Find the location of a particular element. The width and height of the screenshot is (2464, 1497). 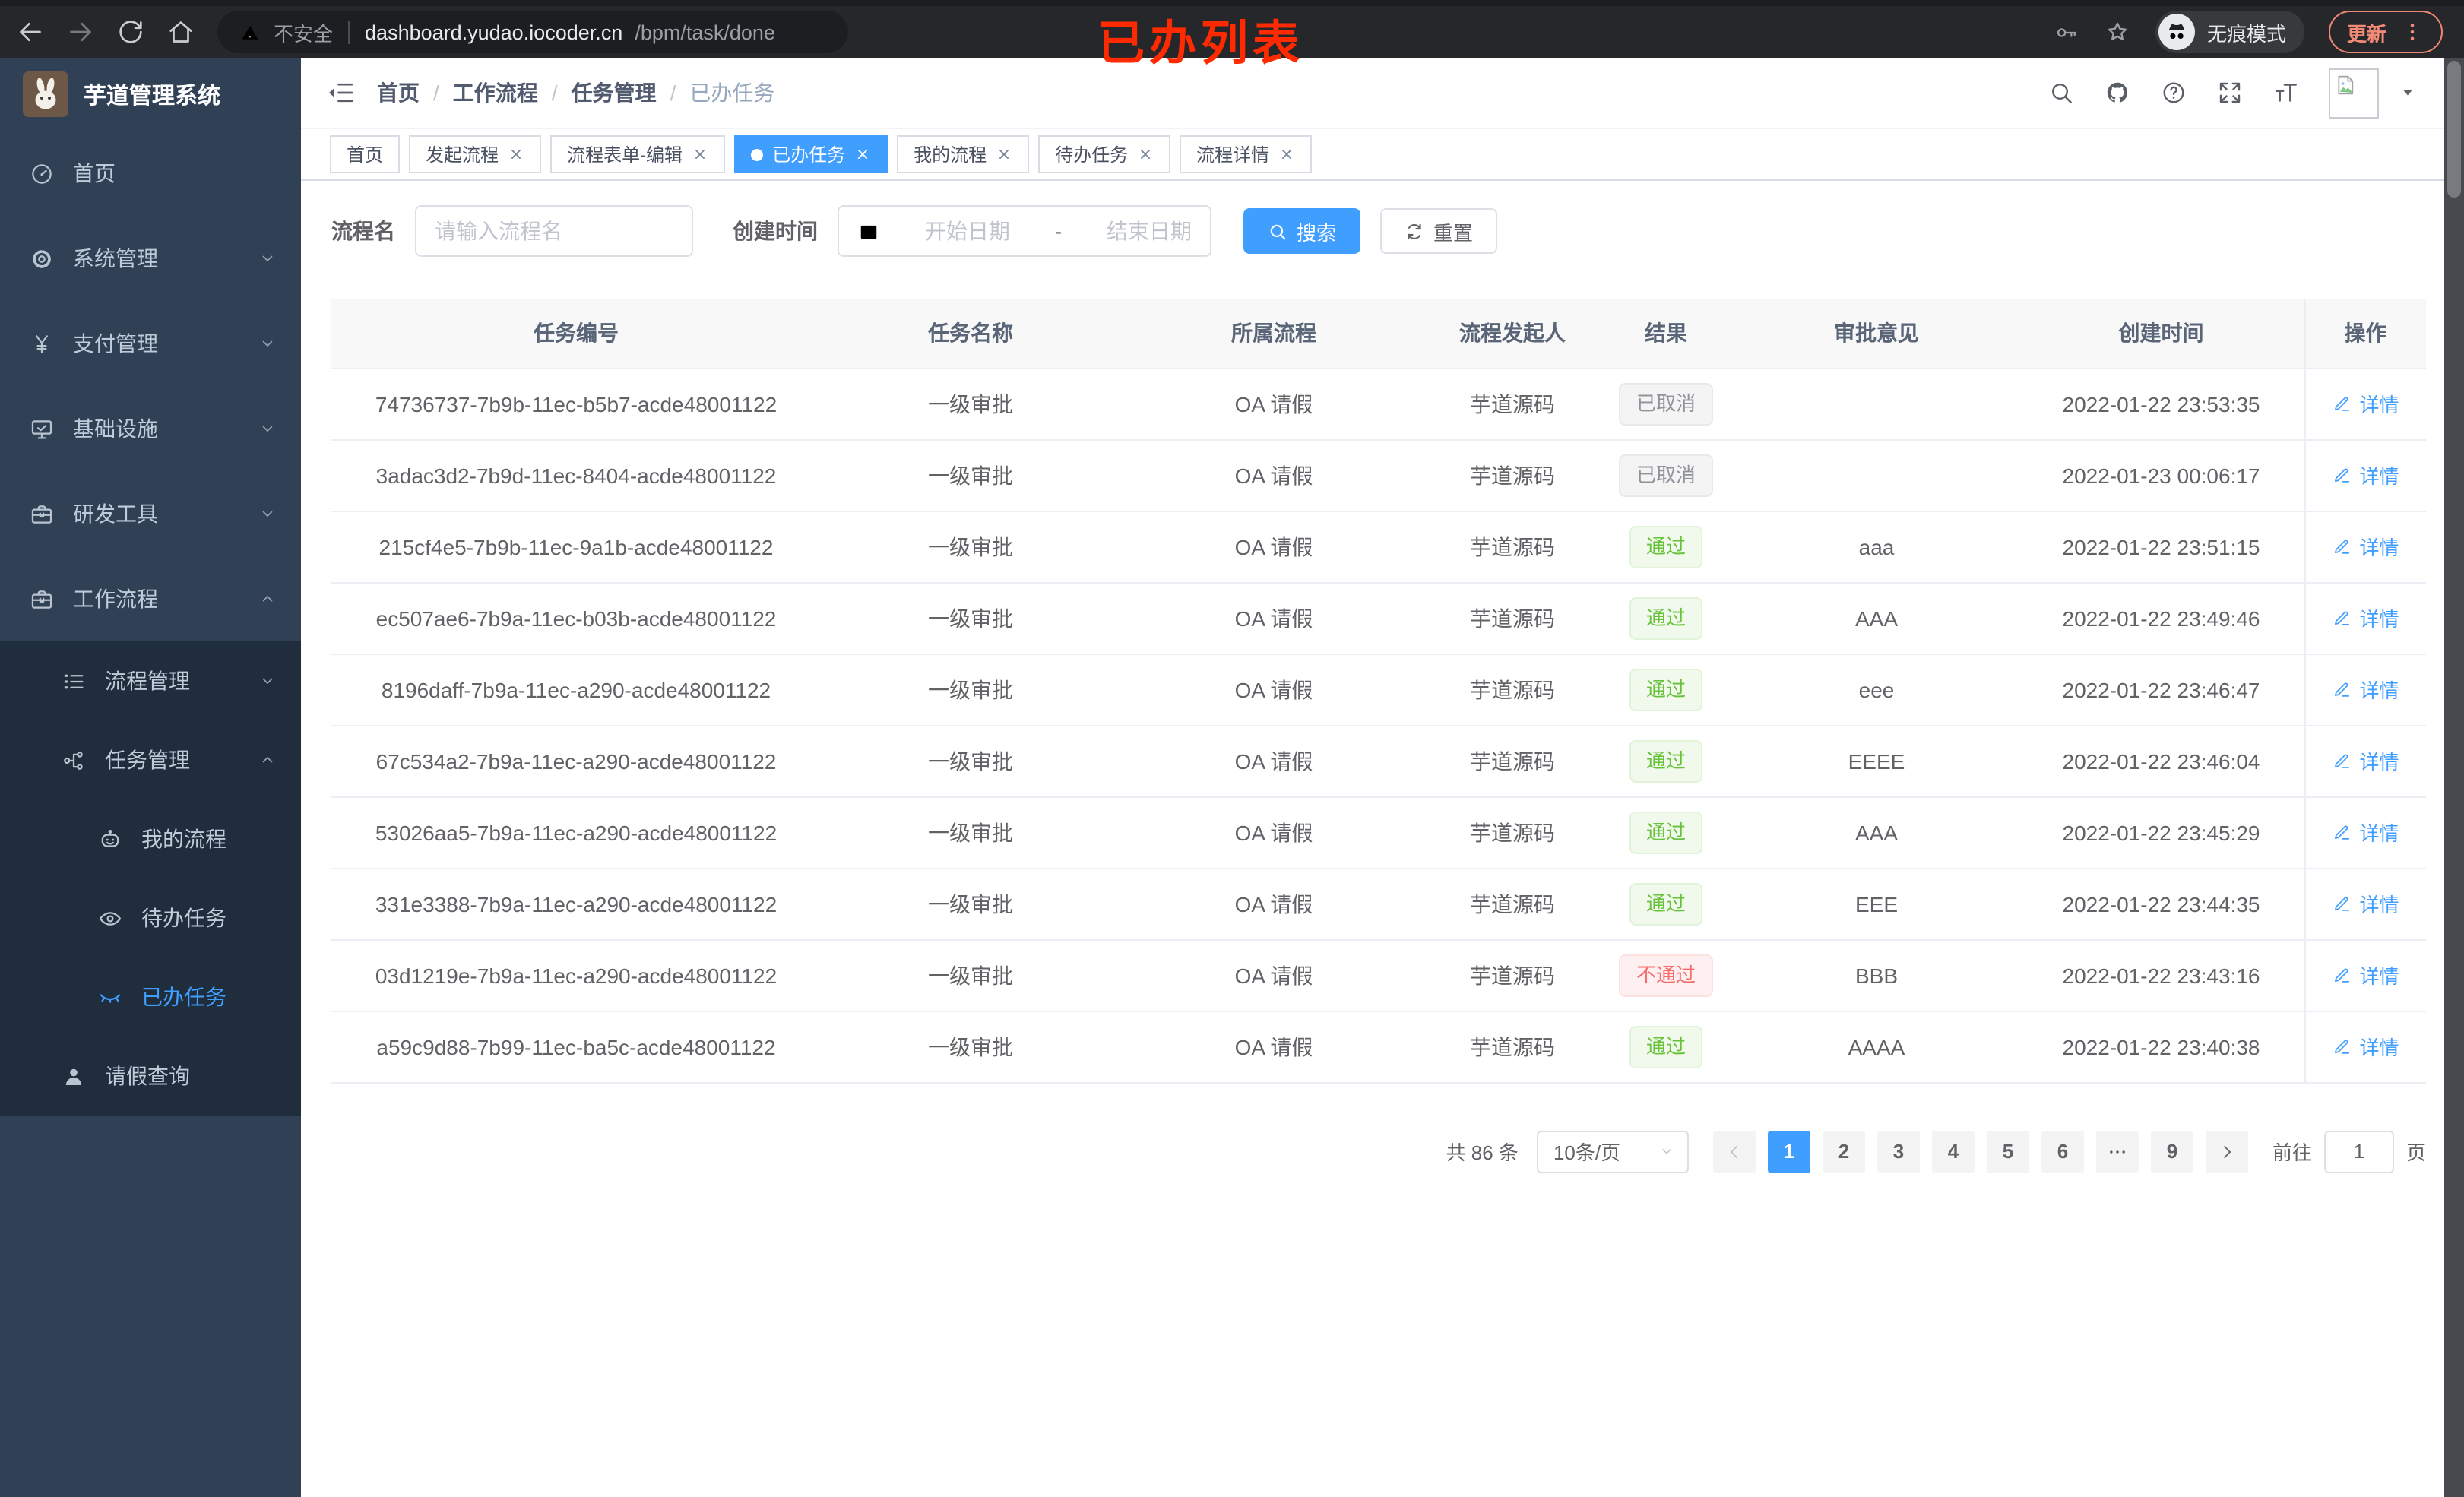

page-button: 4 is located at coordinates (1953, 1151).